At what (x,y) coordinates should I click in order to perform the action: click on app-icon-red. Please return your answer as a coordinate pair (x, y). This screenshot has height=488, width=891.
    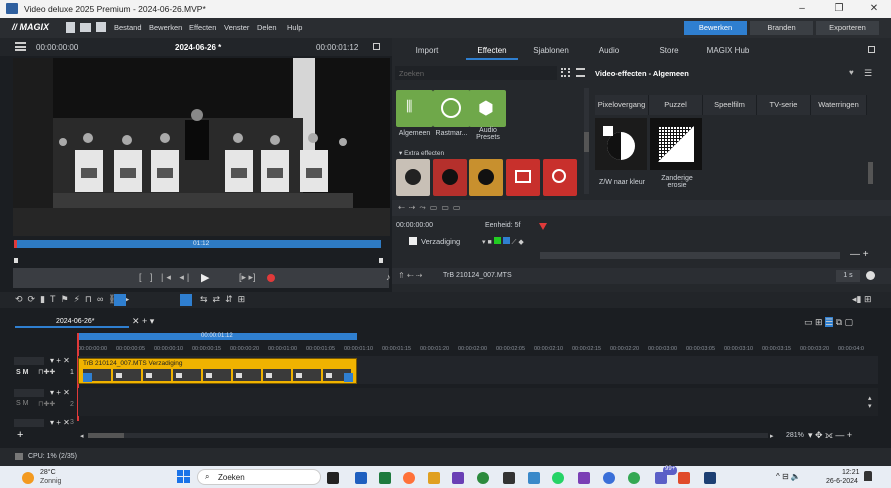
    Looking at the image, I should click on (684, 478).